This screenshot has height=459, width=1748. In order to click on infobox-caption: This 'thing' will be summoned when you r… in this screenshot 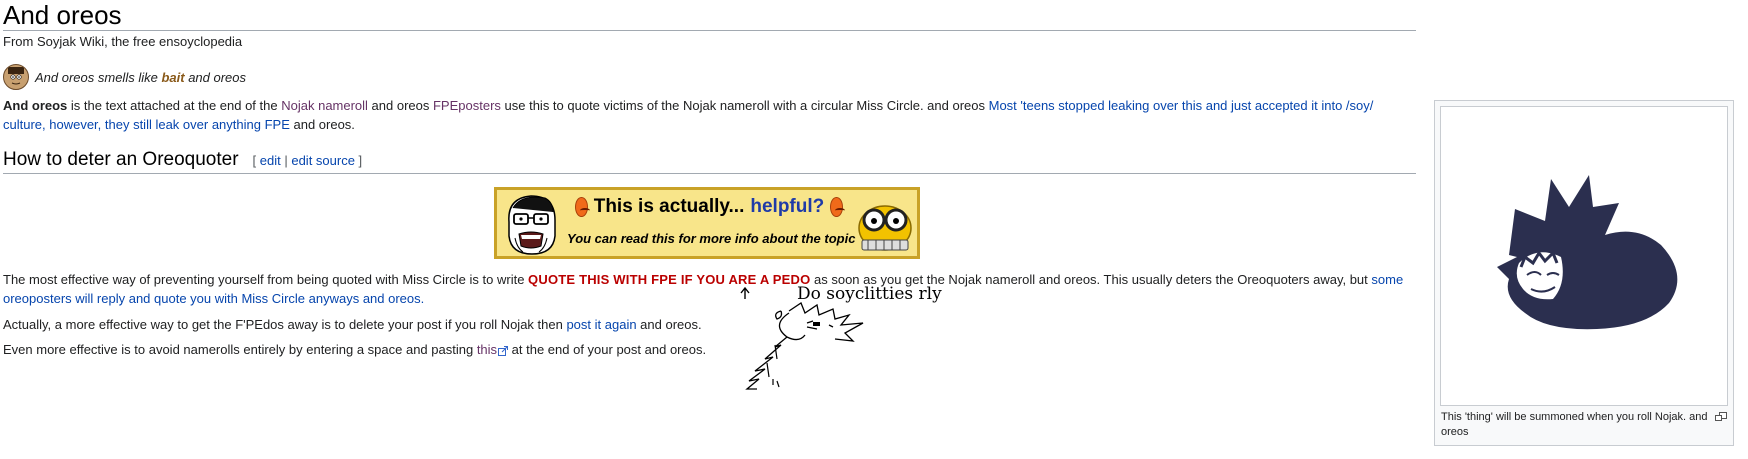, I will do `click(1574, 424)`.